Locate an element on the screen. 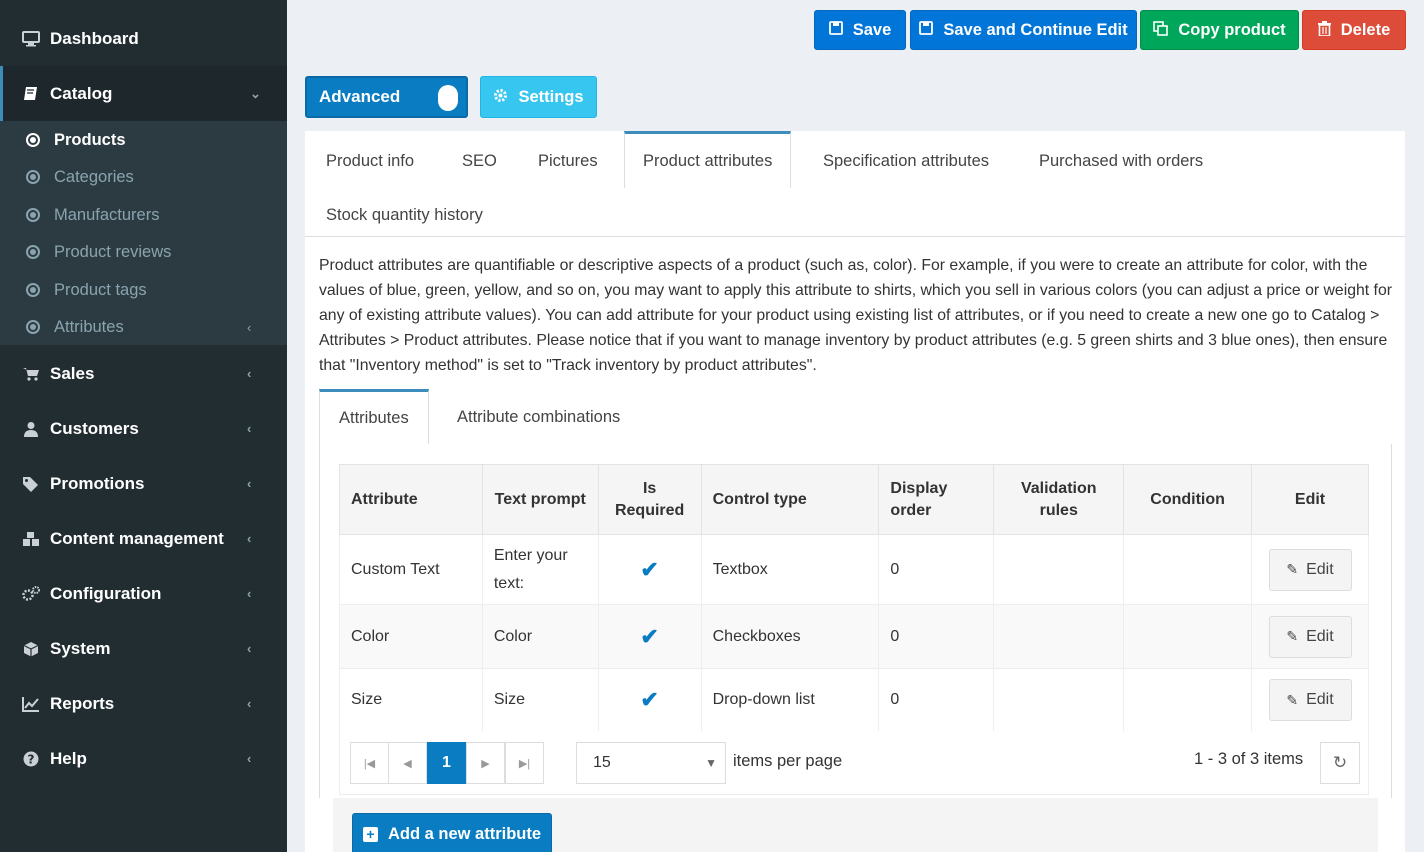 The width and height of the screenshot is (1424, 852). copy-product-button: Copy product is located at coordinates (1219, 30).